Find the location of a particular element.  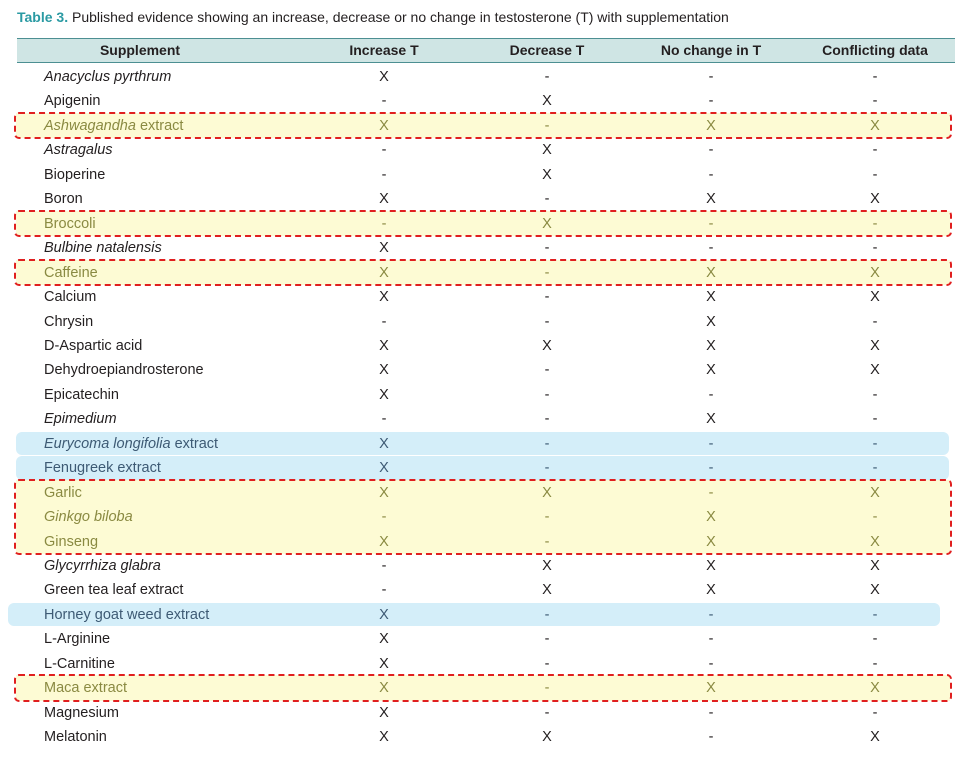

supplement-name-text: L-Carnitine is located at coordinates (79, 663).